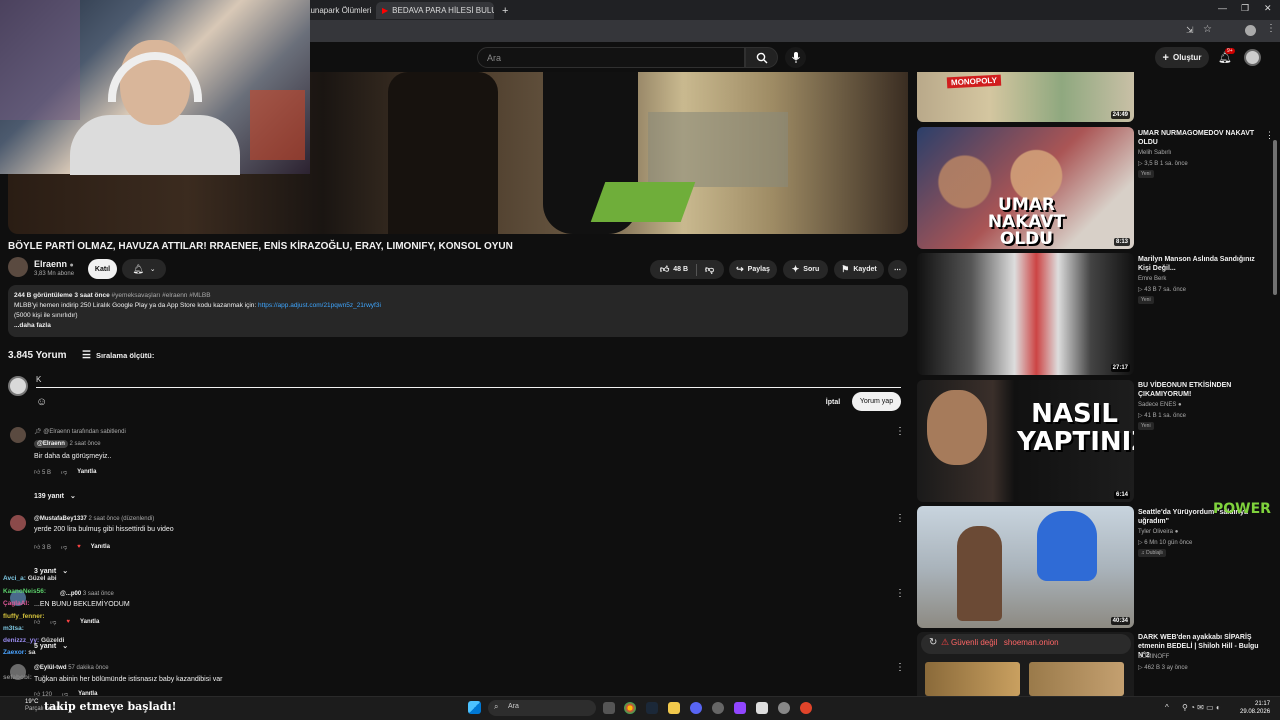 This screenshot has height=720, width=1280. Describe the element at coordinates (1025, 441) in the screenshot. I see `video-thumbnail: NASIL YAPTINIZ? 6:14` at that location.